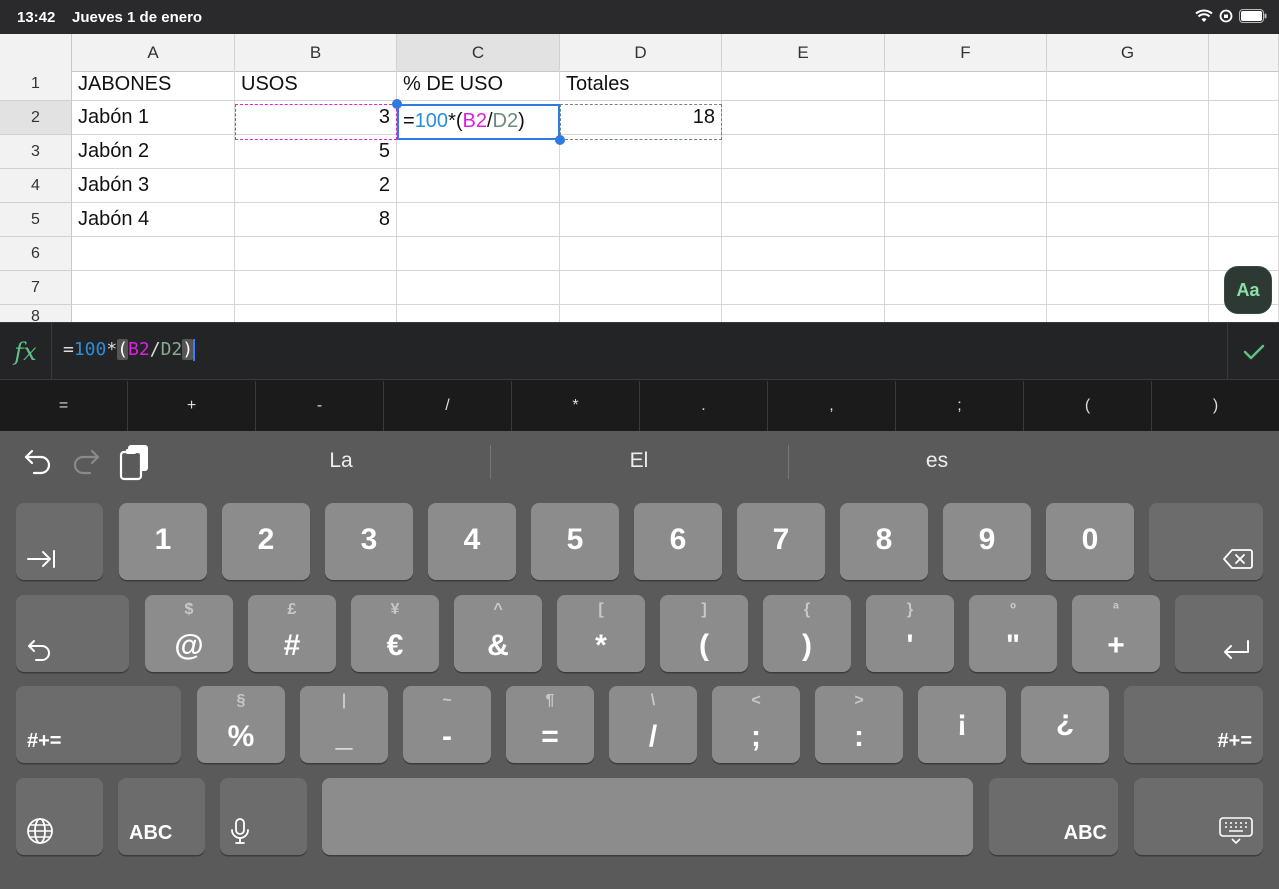  What do you see at coordinates (1128, 288) in the screenshot?
I see `cell-g7` at bounding box center [1128, 288].